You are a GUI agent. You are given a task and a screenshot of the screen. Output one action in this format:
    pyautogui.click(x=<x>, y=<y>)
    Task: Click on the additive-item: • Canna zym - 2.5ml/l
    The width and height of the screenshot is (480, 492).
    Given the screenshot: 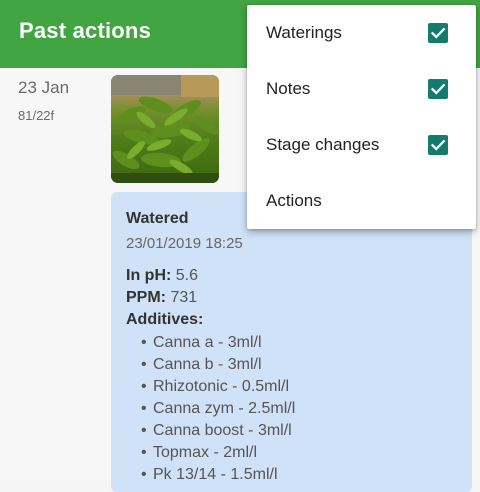 What is the action you would take?
    pyautogui.click(x=218, y=408)
    